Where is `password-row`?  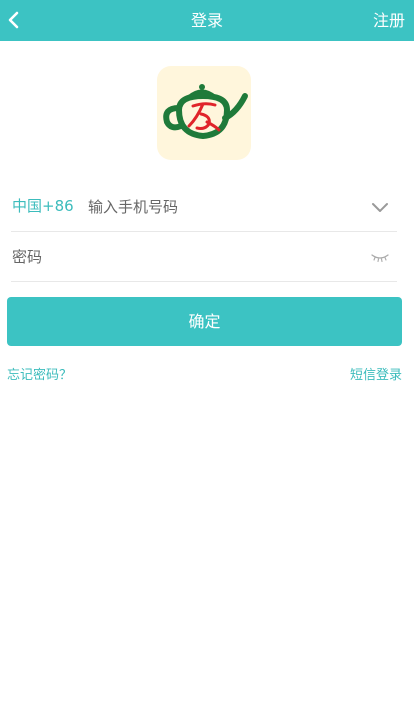 password-row is located at coordinates (204, 257).